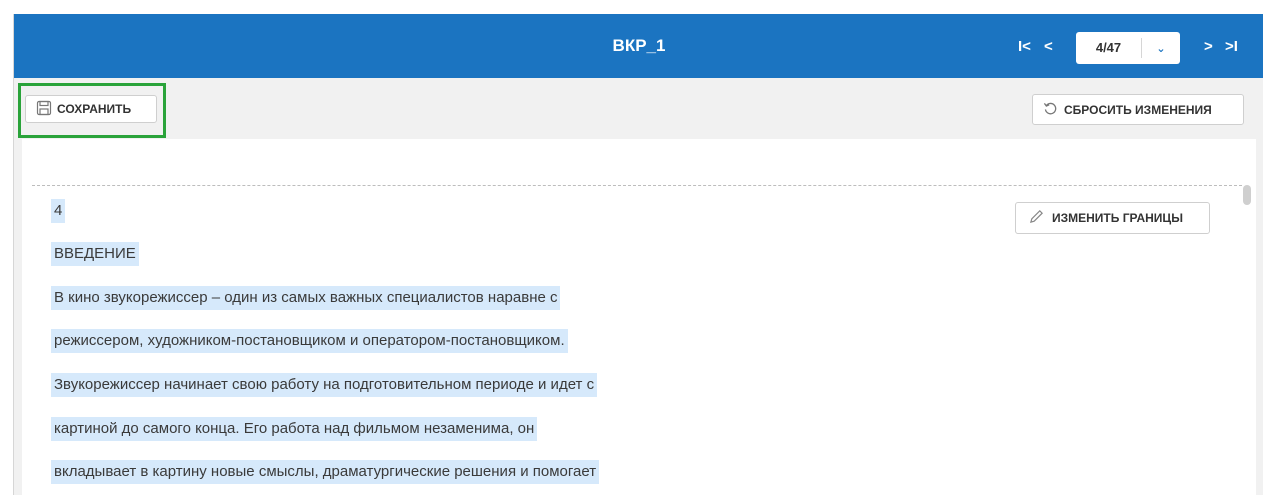 This screenshot has width=1263, height=495. Describe the element at coordinates (1231, 46) in the screenshot. I see `last-page-icon: >I` at that location.